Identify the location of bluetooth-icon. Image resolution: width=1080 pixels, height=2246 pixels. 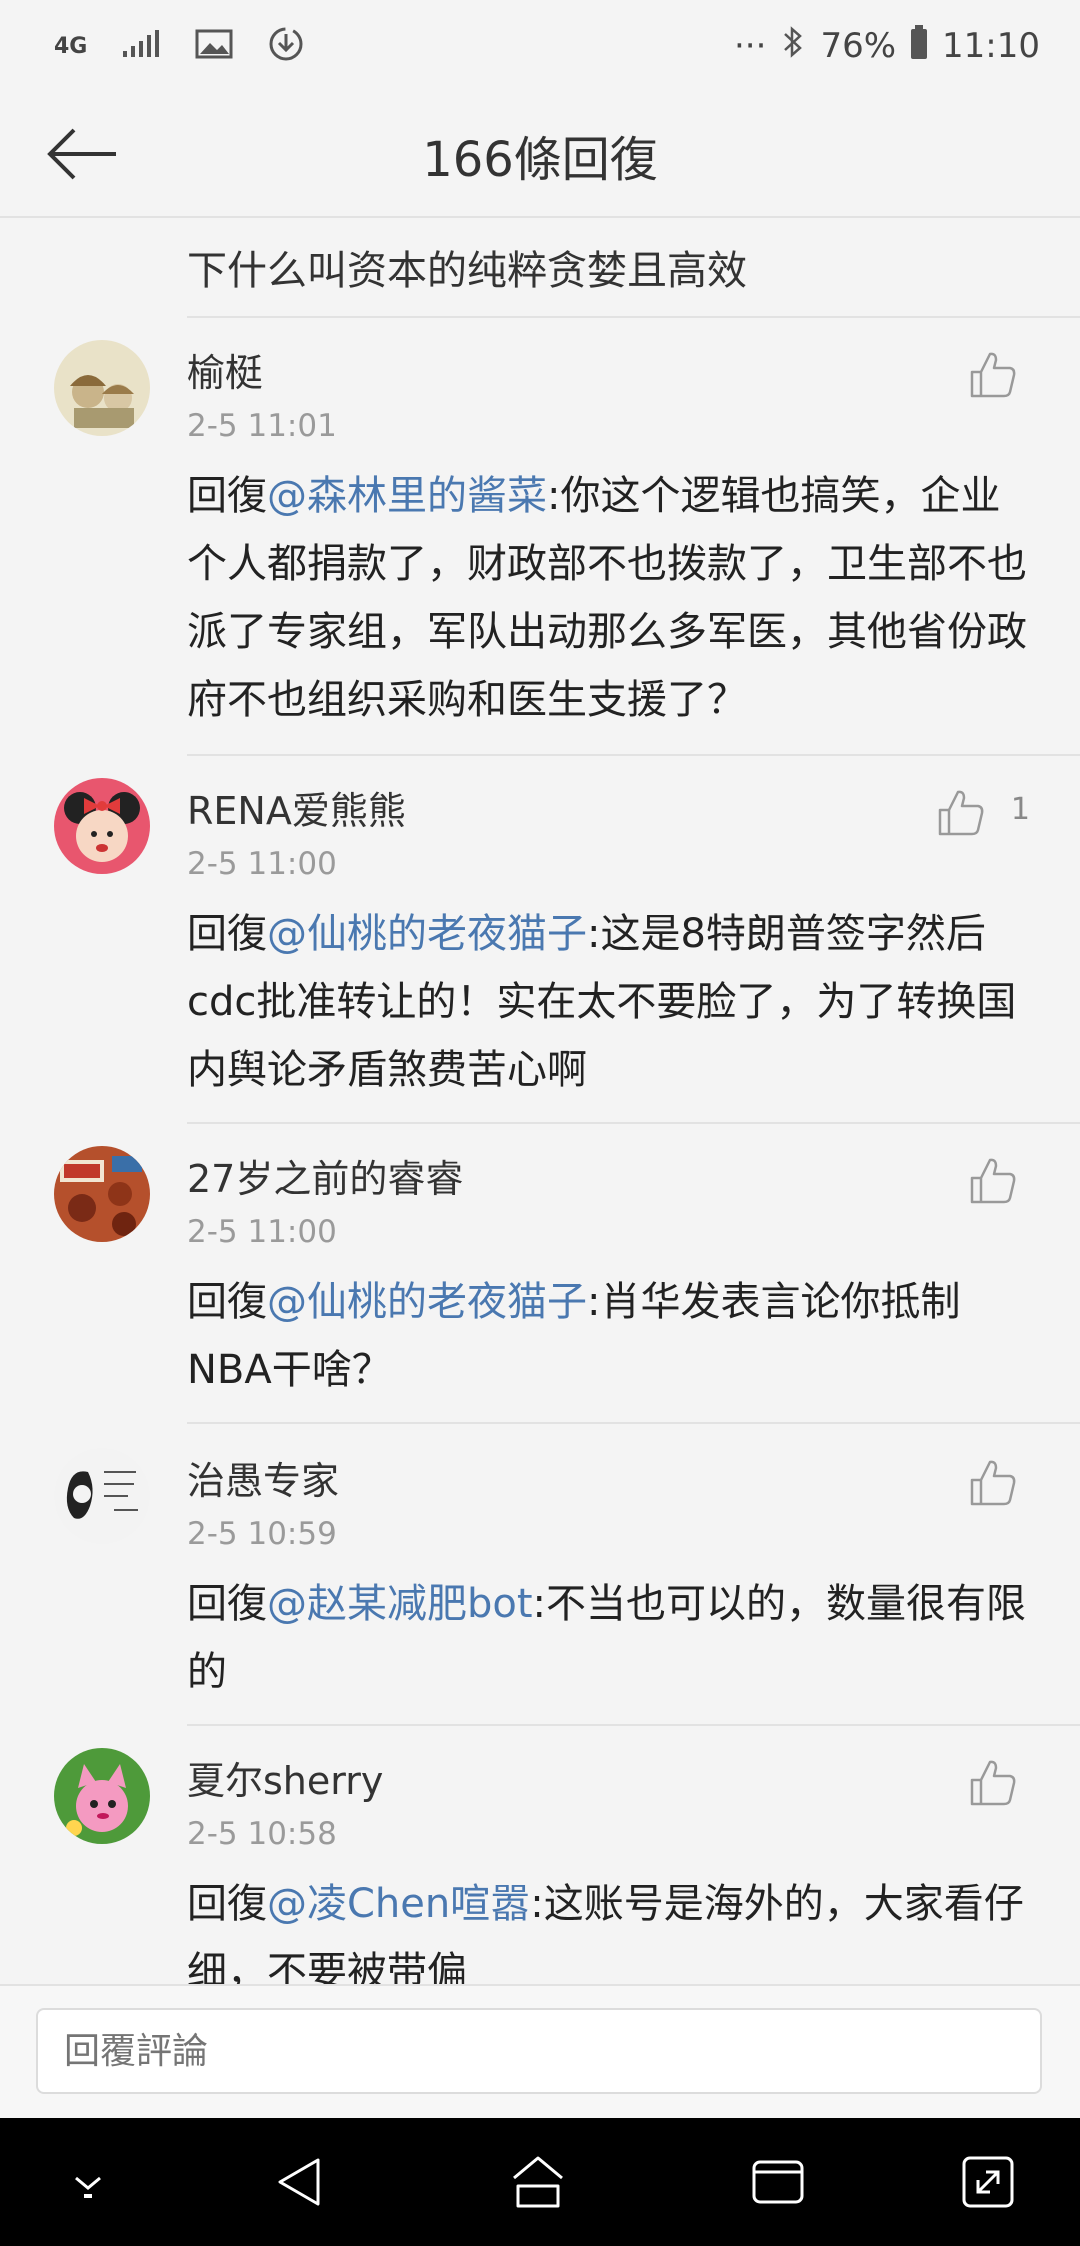
(793, 46).